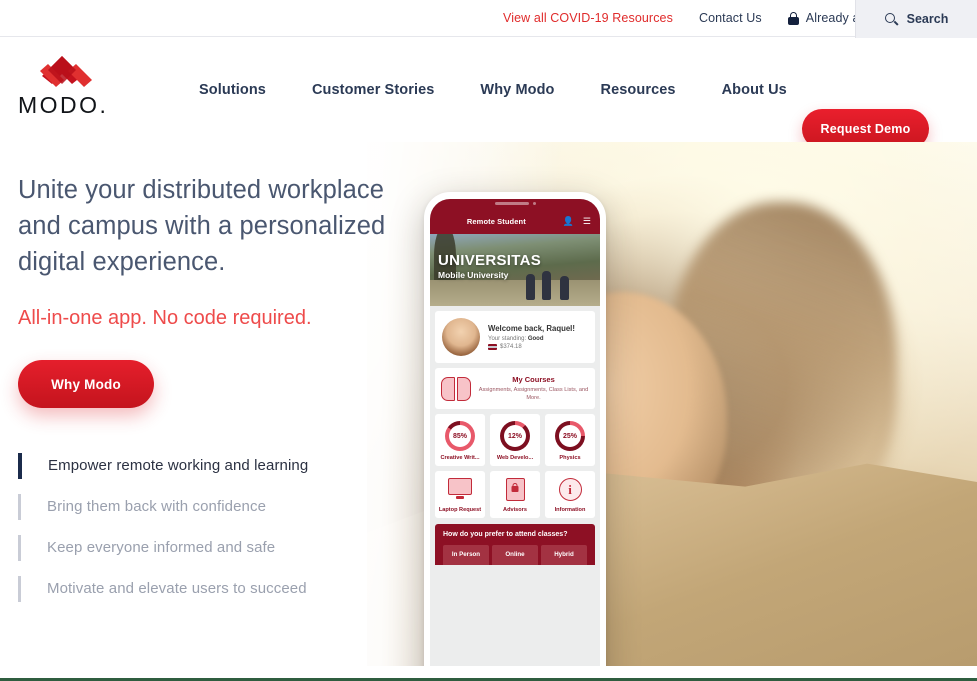 The height and width of the screenshot is (681, 977). I want to click on utility-link-contact: Contact Us, so click(730, 18).